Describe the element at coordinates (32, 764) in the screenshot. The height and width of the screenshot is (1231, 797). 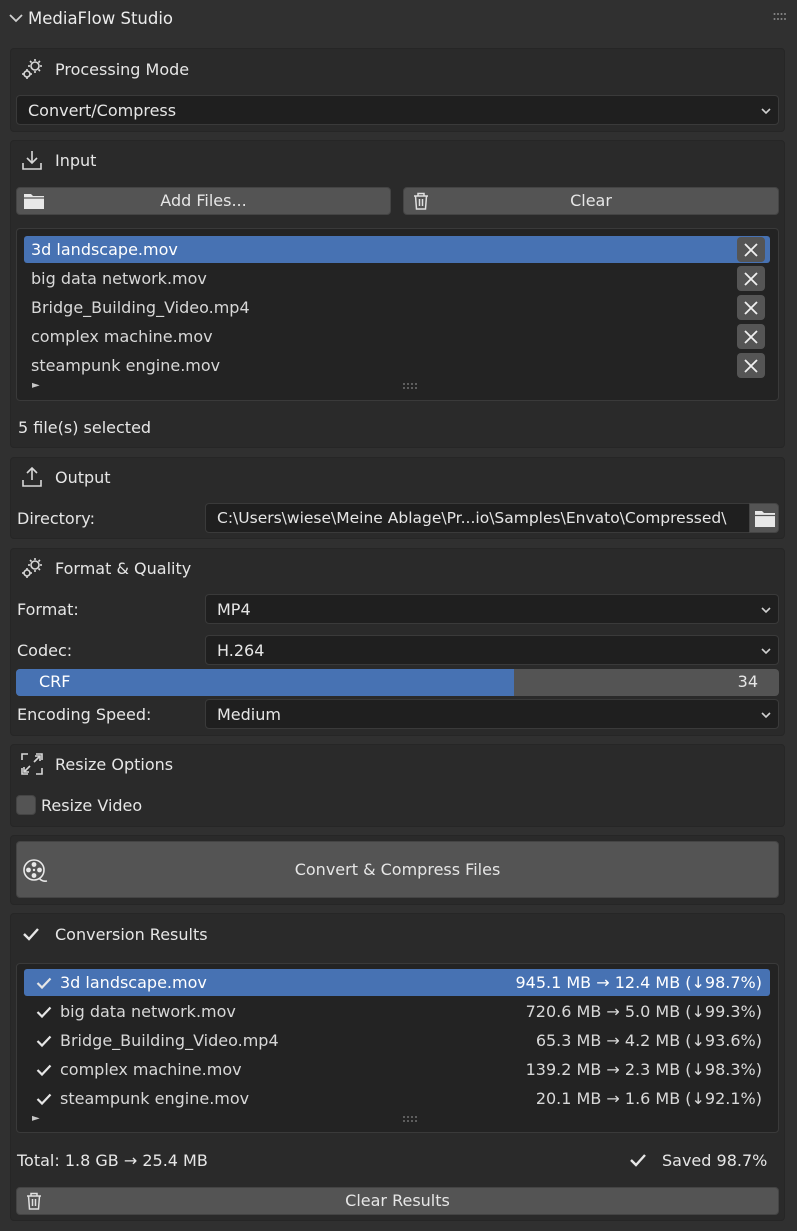
I see `fullscreen-icon` at that location.